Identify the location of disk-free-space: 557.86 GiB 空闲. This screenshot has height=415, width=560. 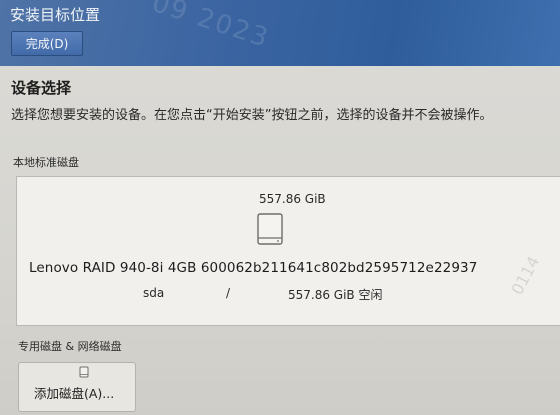
(335, 295).